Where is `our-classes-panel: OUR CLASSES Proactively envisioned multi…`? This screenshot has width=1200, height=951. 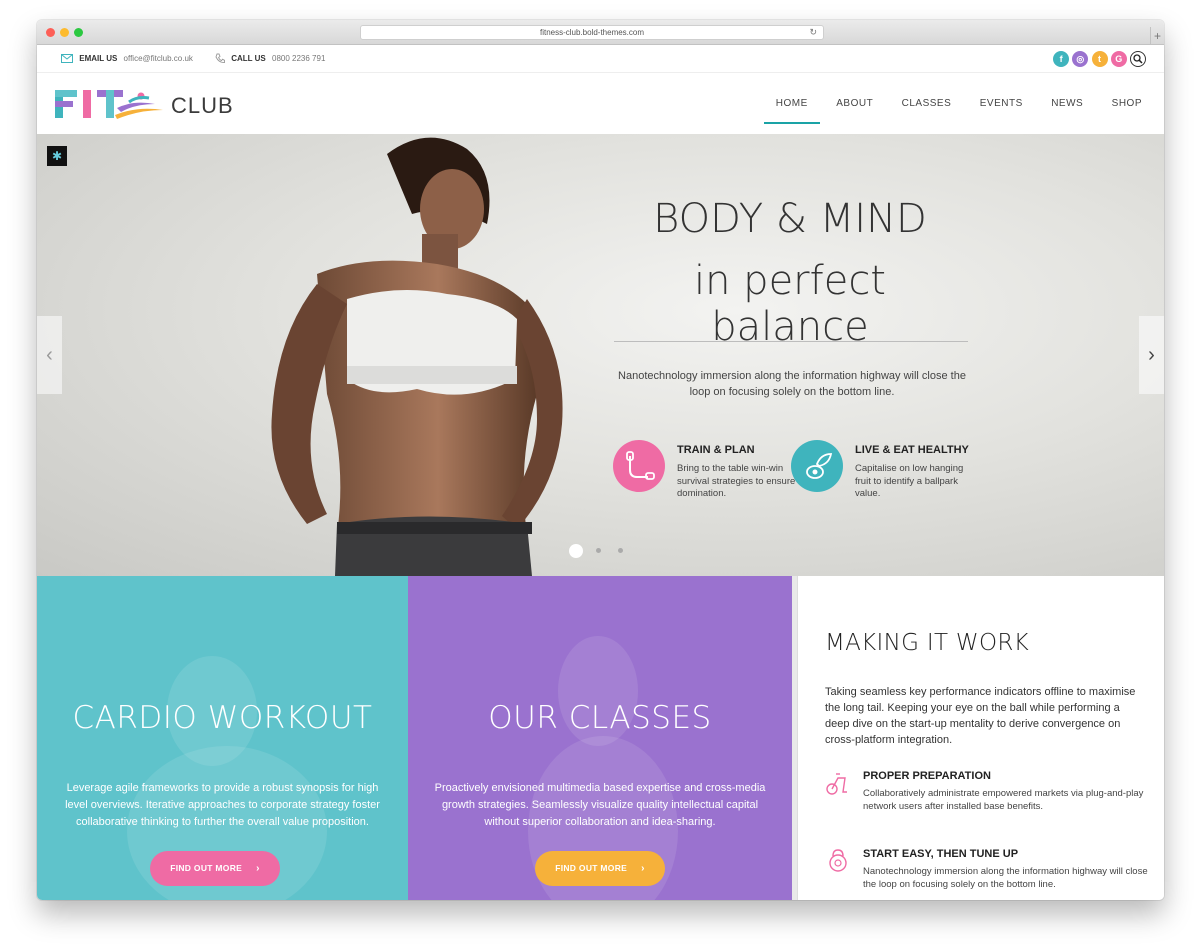 our-classes-panel: OUR CLASSES Proactively envisioned multi… is located at coordinates (600, 738).